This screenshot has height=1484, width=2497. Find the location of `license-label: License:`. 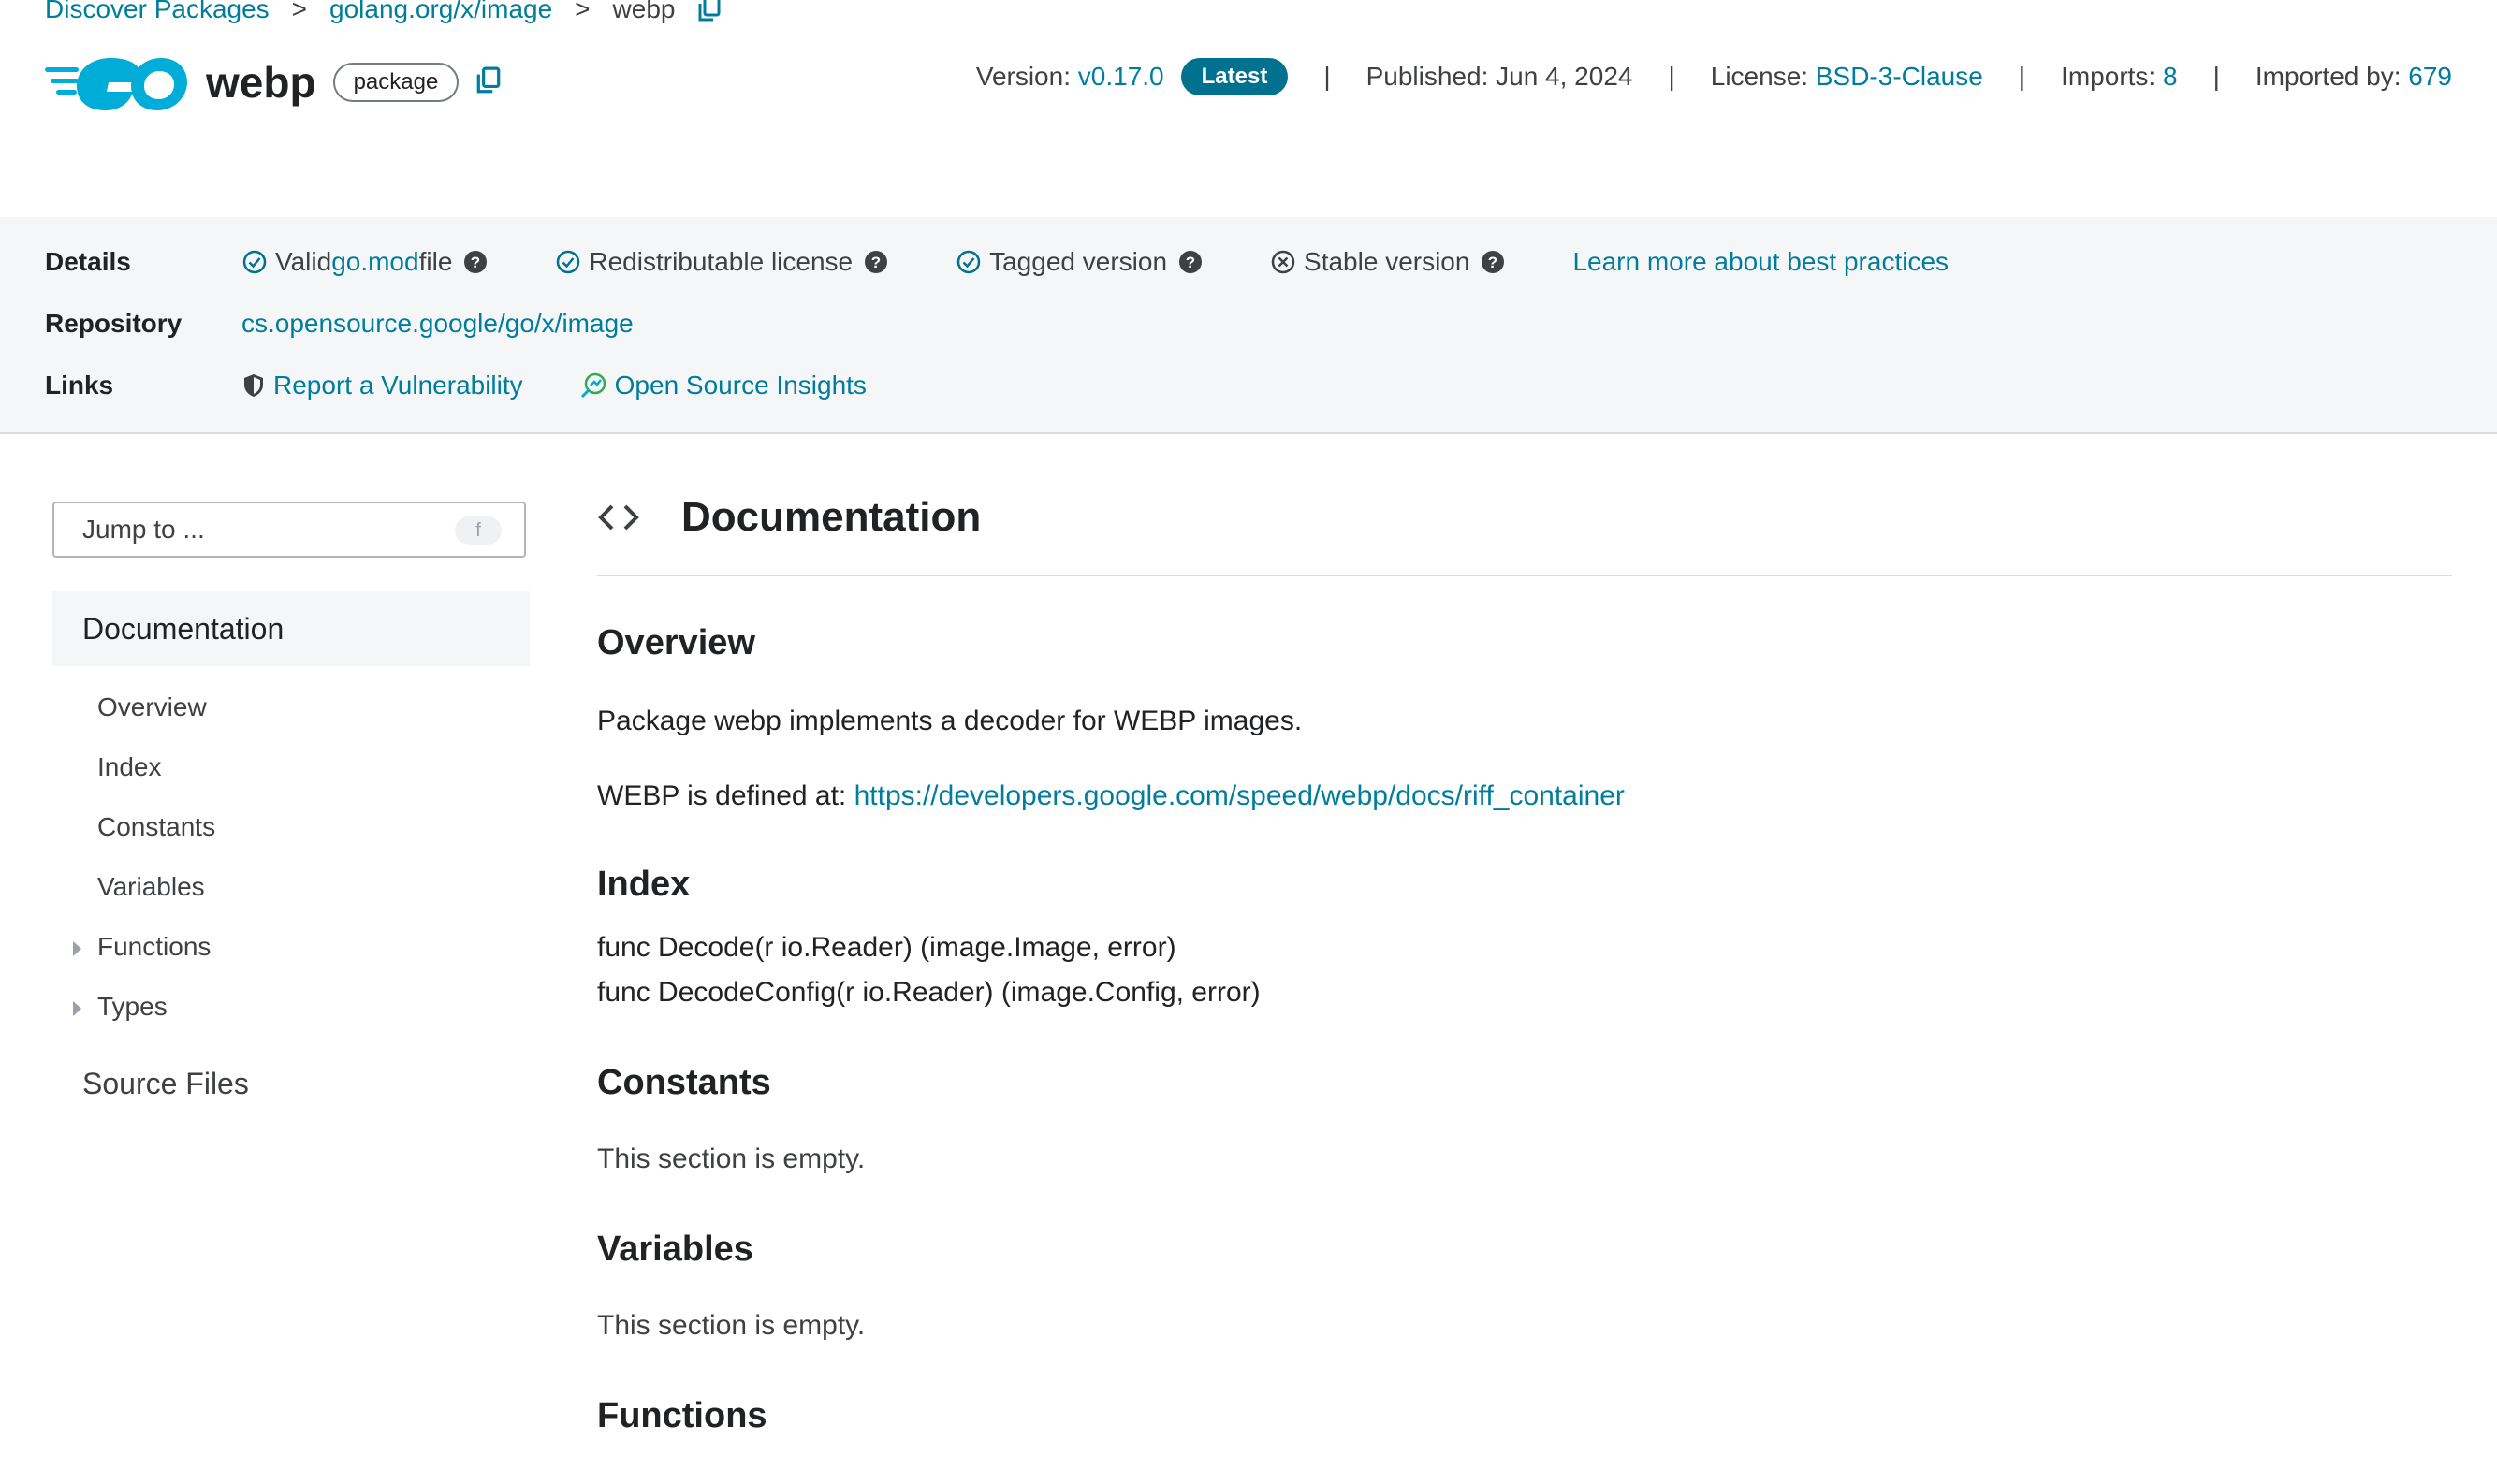

license-label: License: is located at coordinates (1759, 76).